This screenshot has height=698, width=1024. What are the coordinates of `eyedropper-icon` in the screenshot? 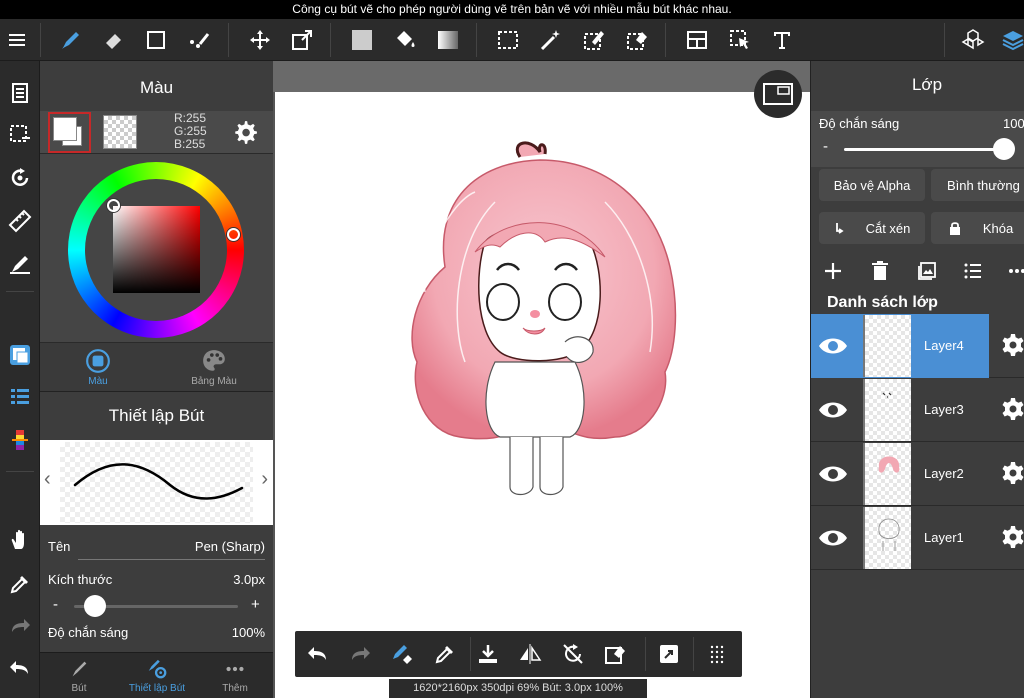 It's located at (445, 654).